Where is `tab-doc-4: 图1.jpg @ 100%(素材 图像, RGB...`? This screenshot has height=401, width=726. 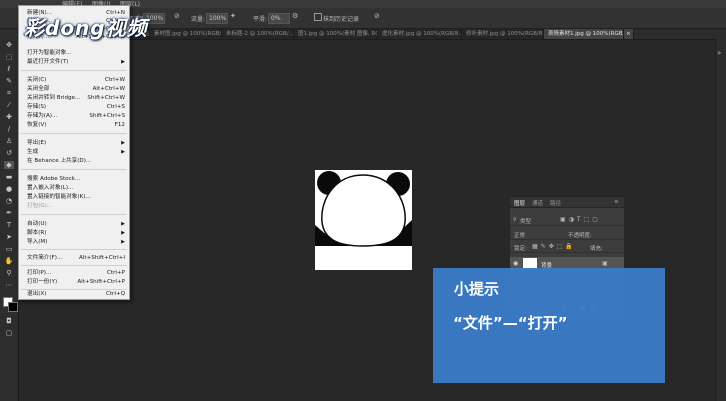 tab-doc-4: 图1.jpg @ 100%(素材 图像, RGB... is located at coordinates (336, 34).